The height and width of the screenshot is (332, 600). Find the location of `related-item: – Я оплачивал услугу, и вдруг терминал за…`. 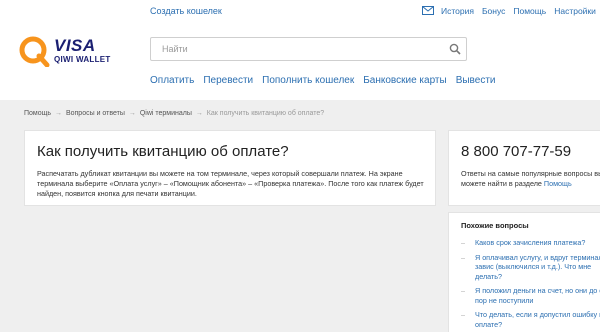

related-item: – Я оплачивал услугу, и вдруг терминал за… is located at coordinates (530, 267).